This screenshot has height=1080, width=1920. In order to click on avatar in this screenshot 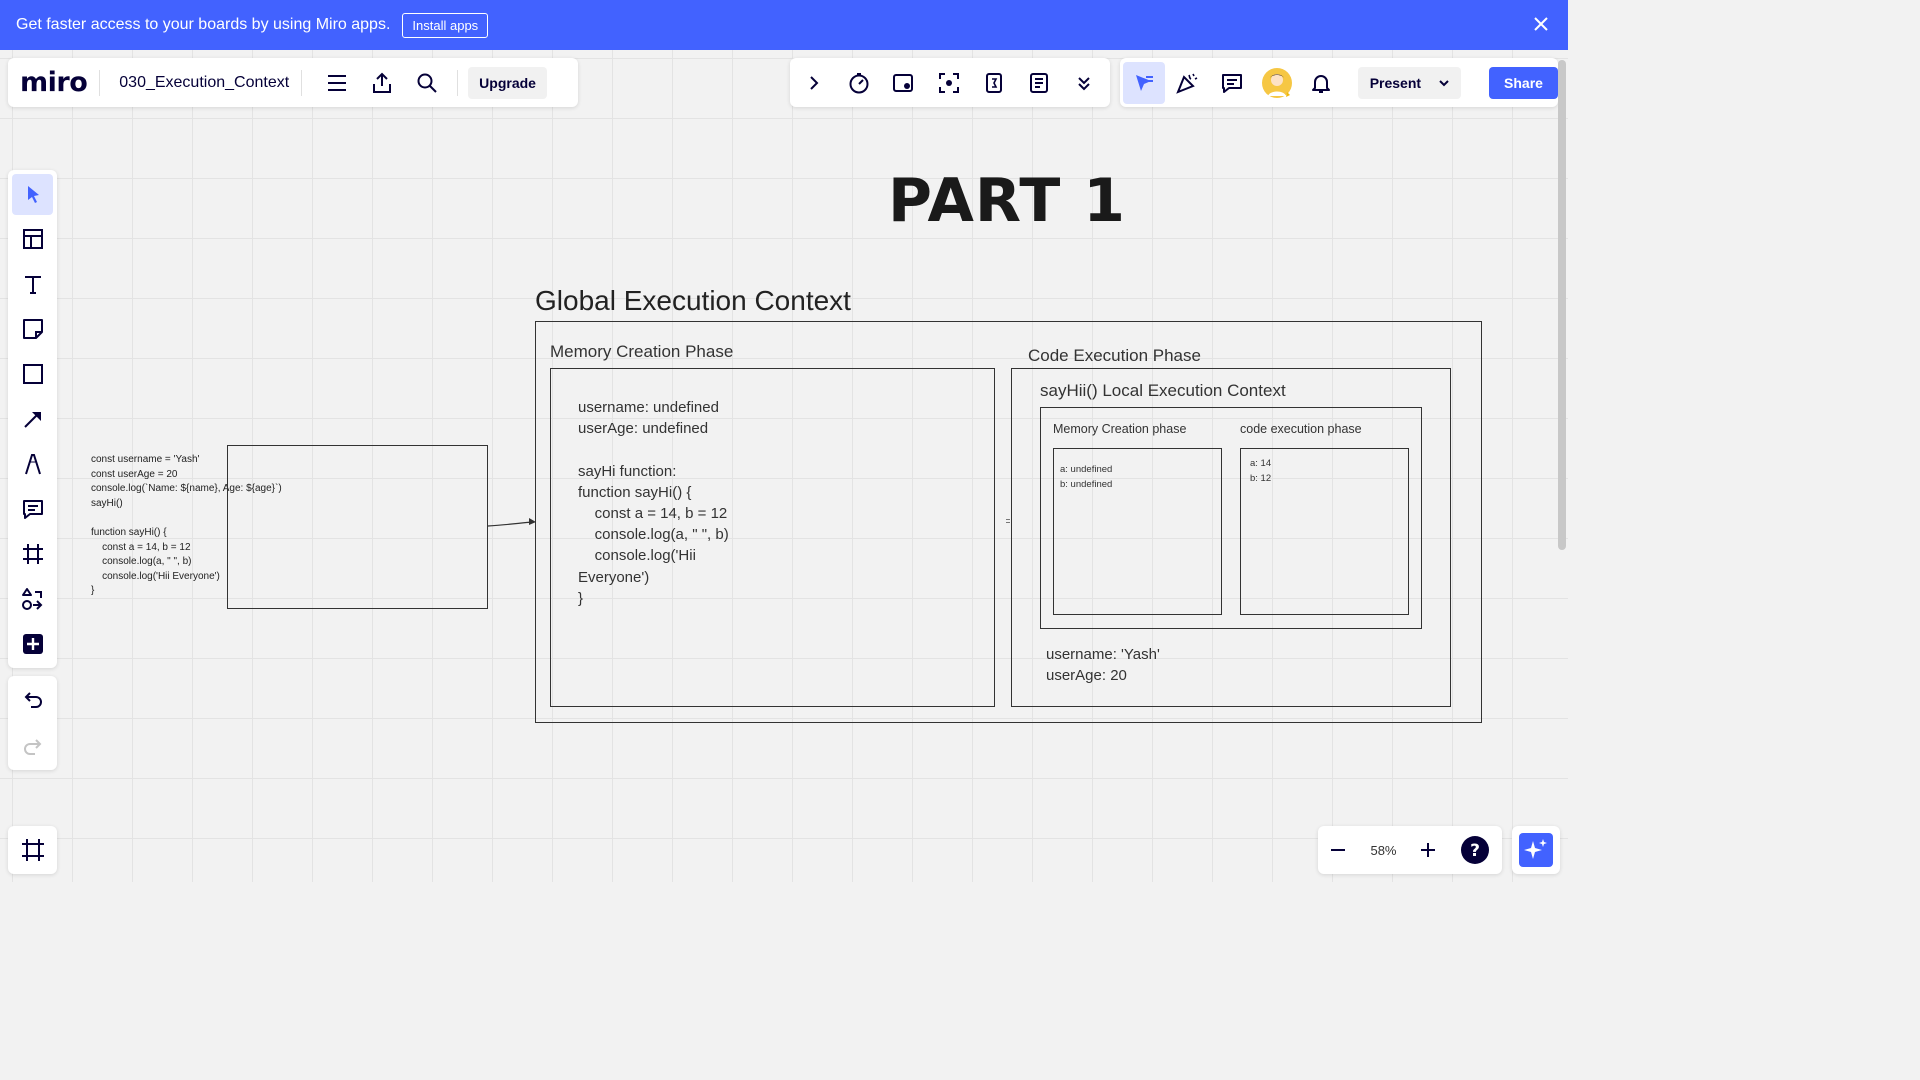, I will do `click(1276, 82)`.